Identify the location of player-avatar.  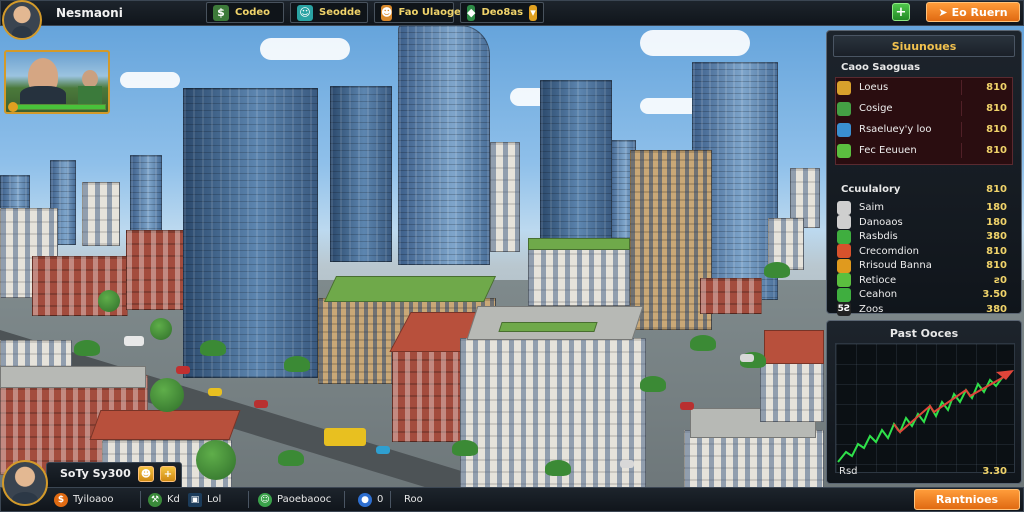
(22, 20).